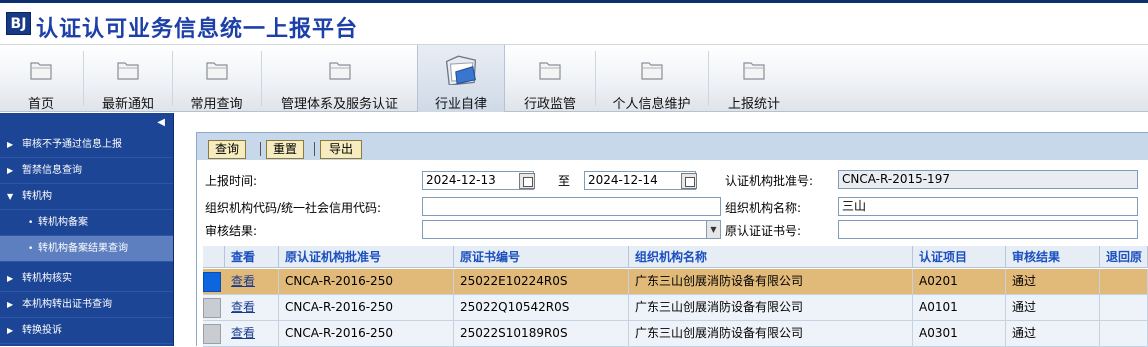  Describe the element at coordinates (478, 180) in the screenshot. I see `date-from-input: 2024-12-13` at that location.